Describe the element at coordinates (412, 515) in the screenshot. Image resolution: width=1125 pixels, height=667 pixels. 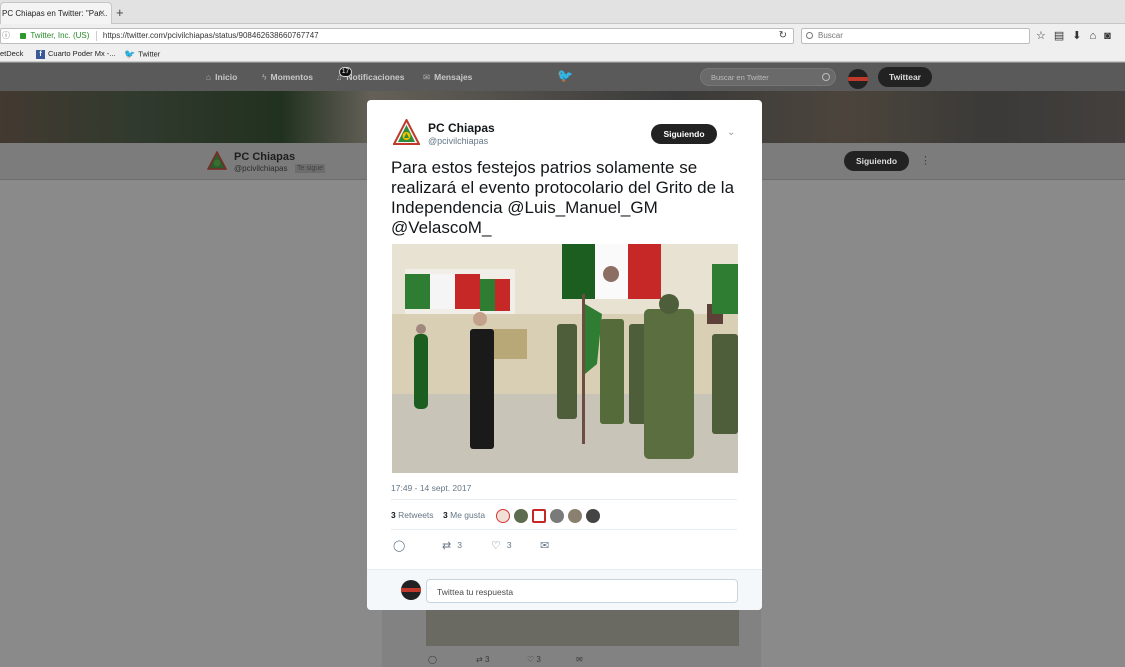
I see `retweets-stat: 3 Retweets` at that location.